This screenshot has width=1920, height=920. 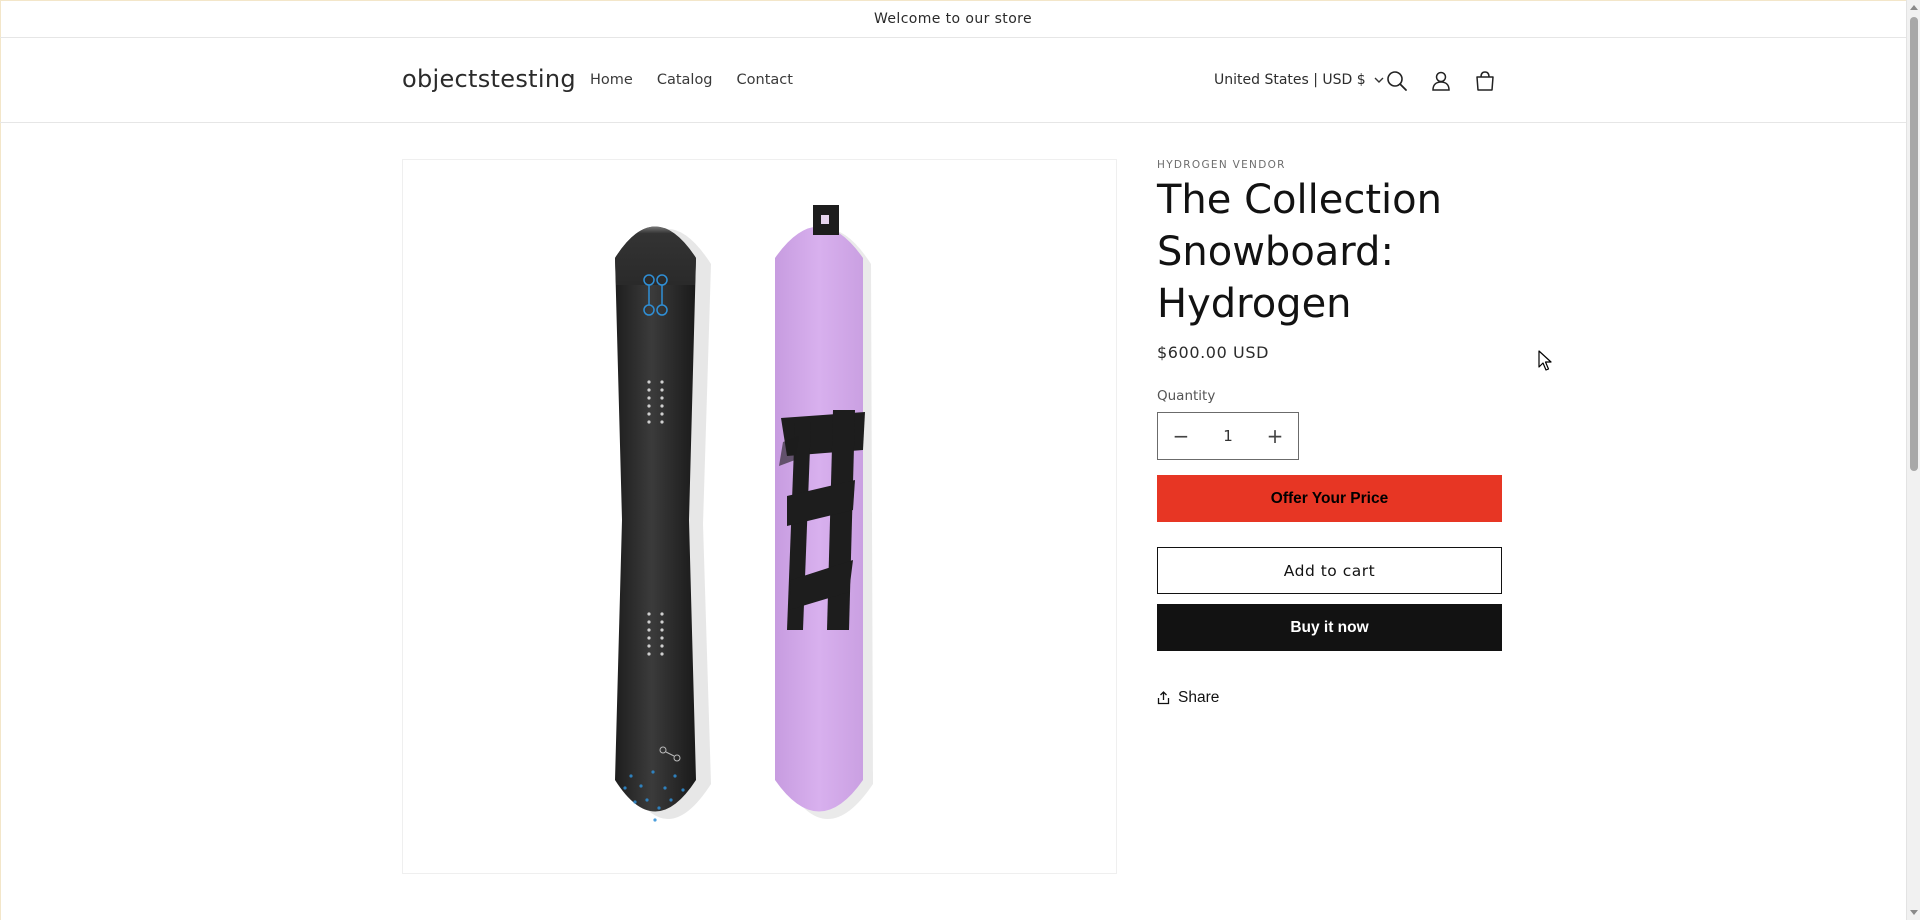 I want to click on quantity-decrease-button: −, so click(x=1181, y=436).